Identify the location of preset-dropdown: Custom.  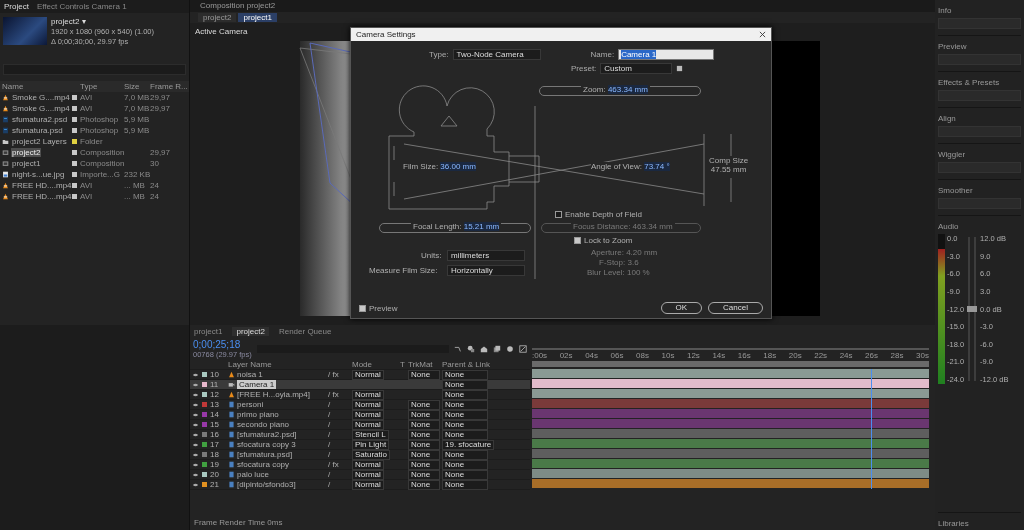
(636, 68).